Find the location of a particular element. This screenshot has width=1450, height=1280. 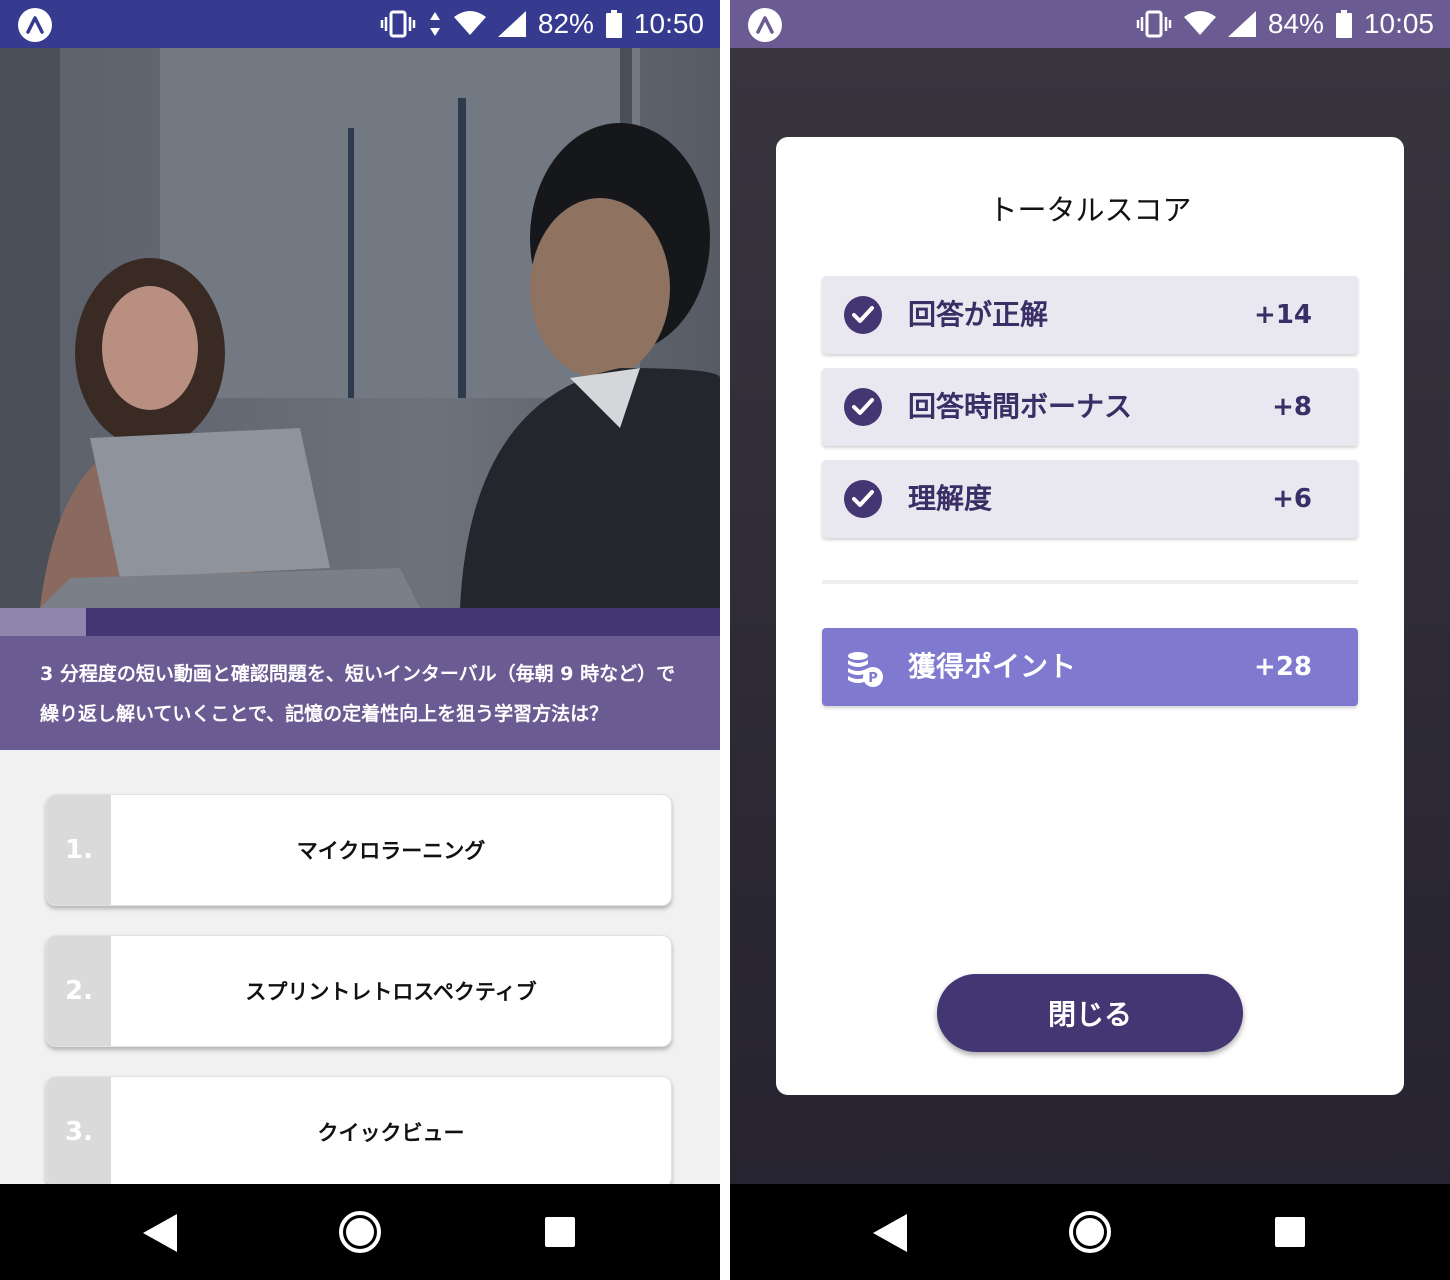

score-row-time-bonus: 回答時間ボーナス +8 is located at coordinates (1090, 407).